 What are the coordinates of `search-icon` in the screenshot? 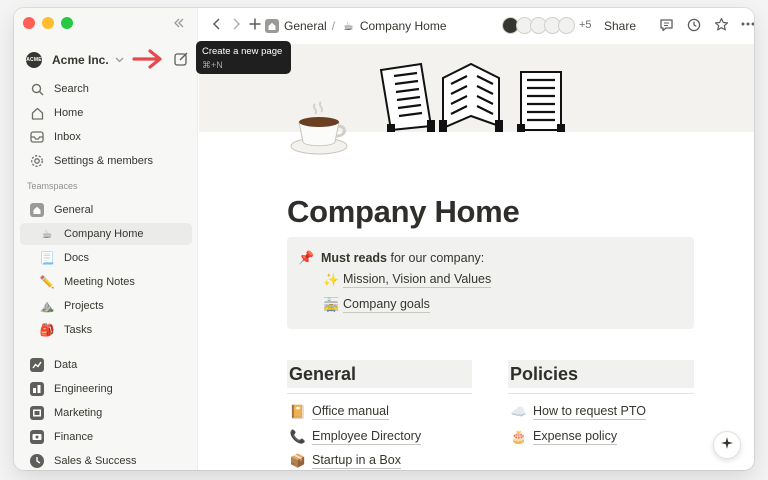 It's located at (37, 89).